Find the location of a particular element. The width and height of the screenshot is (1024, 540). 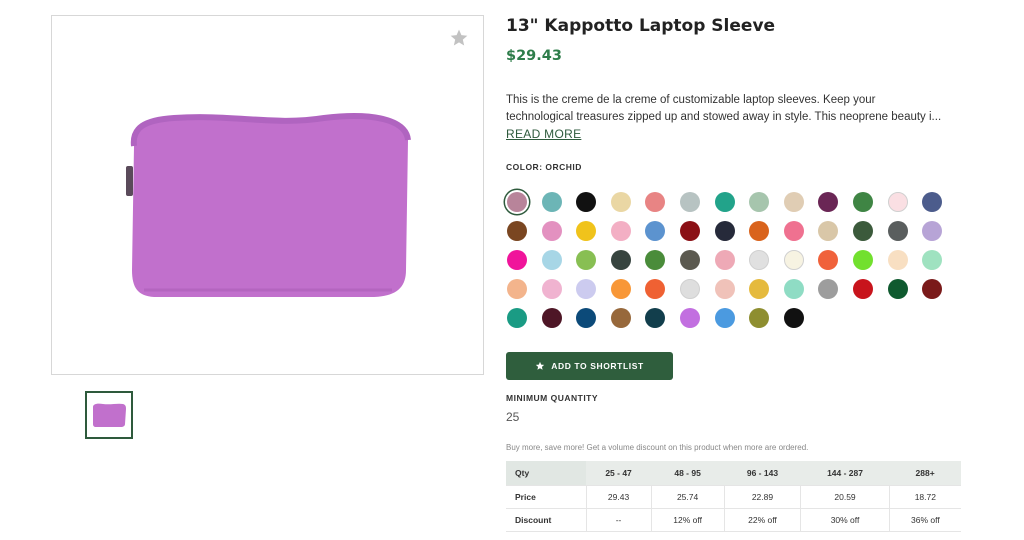

table-cell: 12% off is located at coordinates (687, 520).